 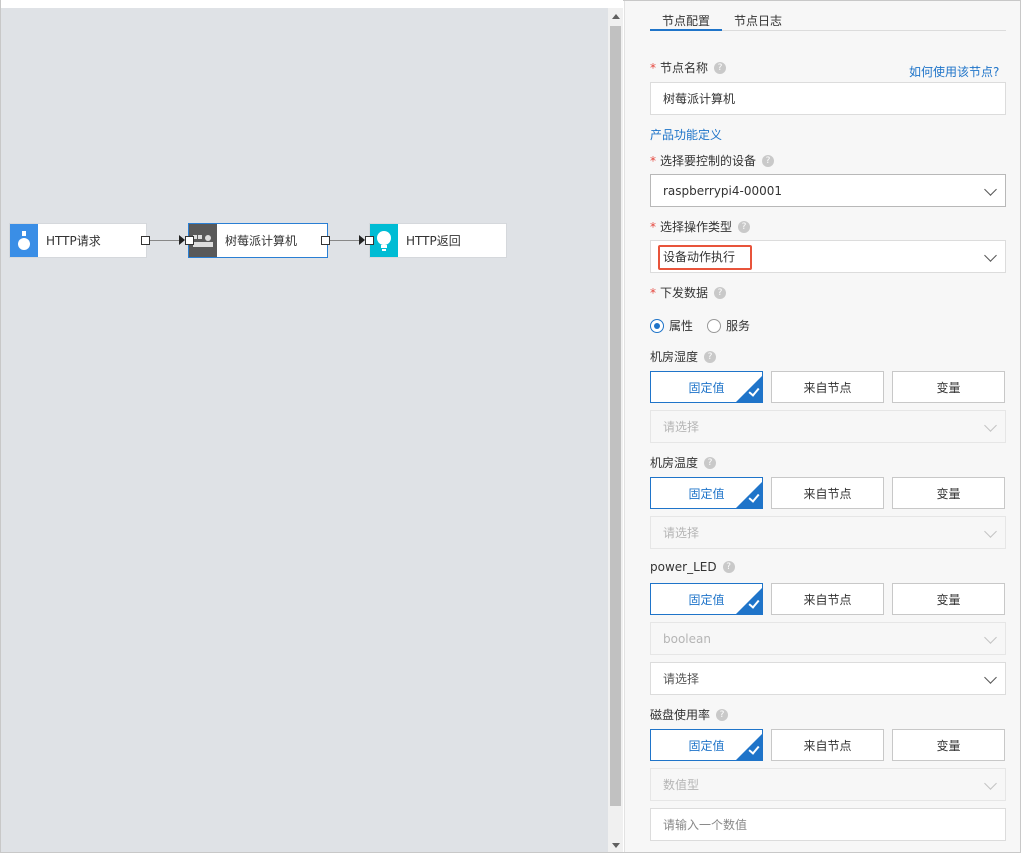 What do you see at coordinates (689, 714) in the screenshot?
I see `field-label: 磁盘使用率 ?` at bounding box center [689, 714].